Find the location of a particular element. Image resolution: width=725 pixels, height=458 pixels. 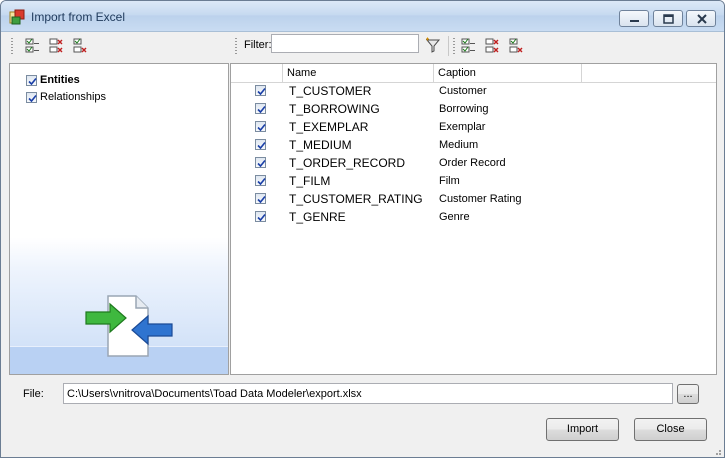

minimize-button is located at coordinates (634, 18).